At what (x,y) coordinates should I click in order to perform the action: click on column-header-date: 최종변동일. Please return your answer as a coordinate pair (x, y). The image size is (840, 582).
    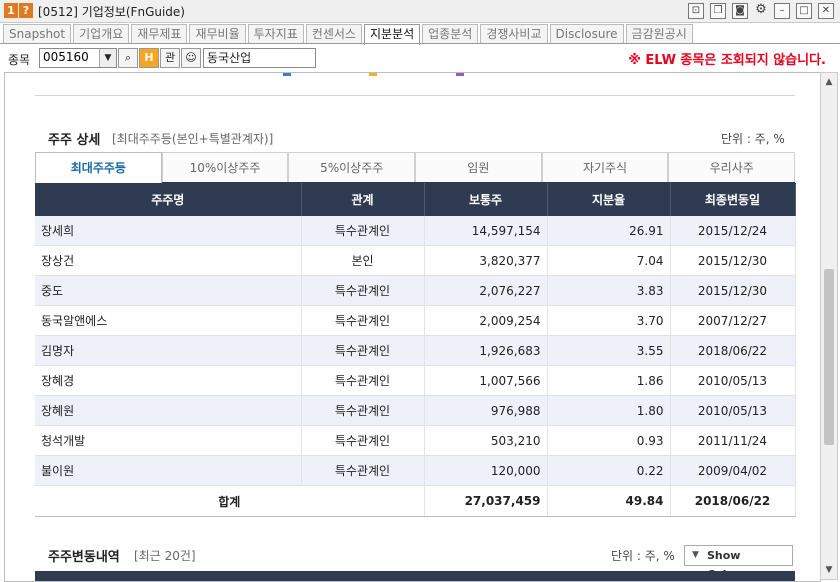
    Looking at the image, I should click on (733, 199).